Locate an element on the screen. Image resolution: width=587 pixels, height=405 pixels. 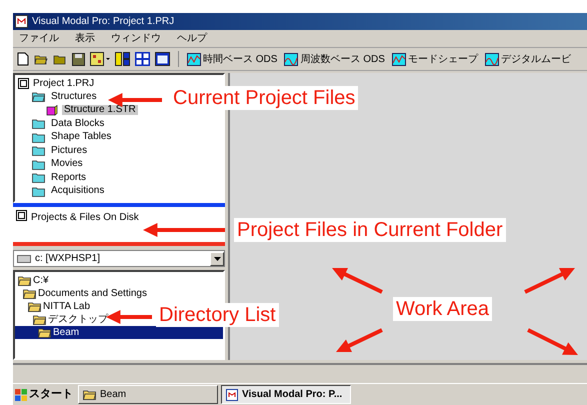
disk-panel-label: Projects & Files On Disk is located at coordinates (85, 218).